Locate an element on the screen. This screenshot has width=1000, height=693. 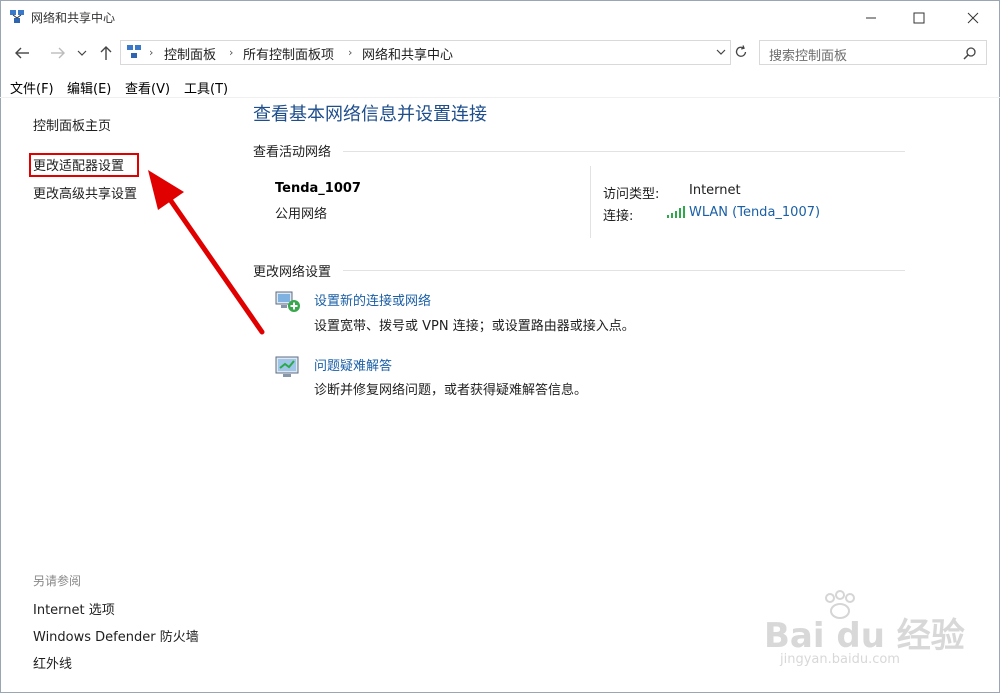
left-link-windows-firewall: Windows Defender 防火墙 is located at coordinates (116, 635).